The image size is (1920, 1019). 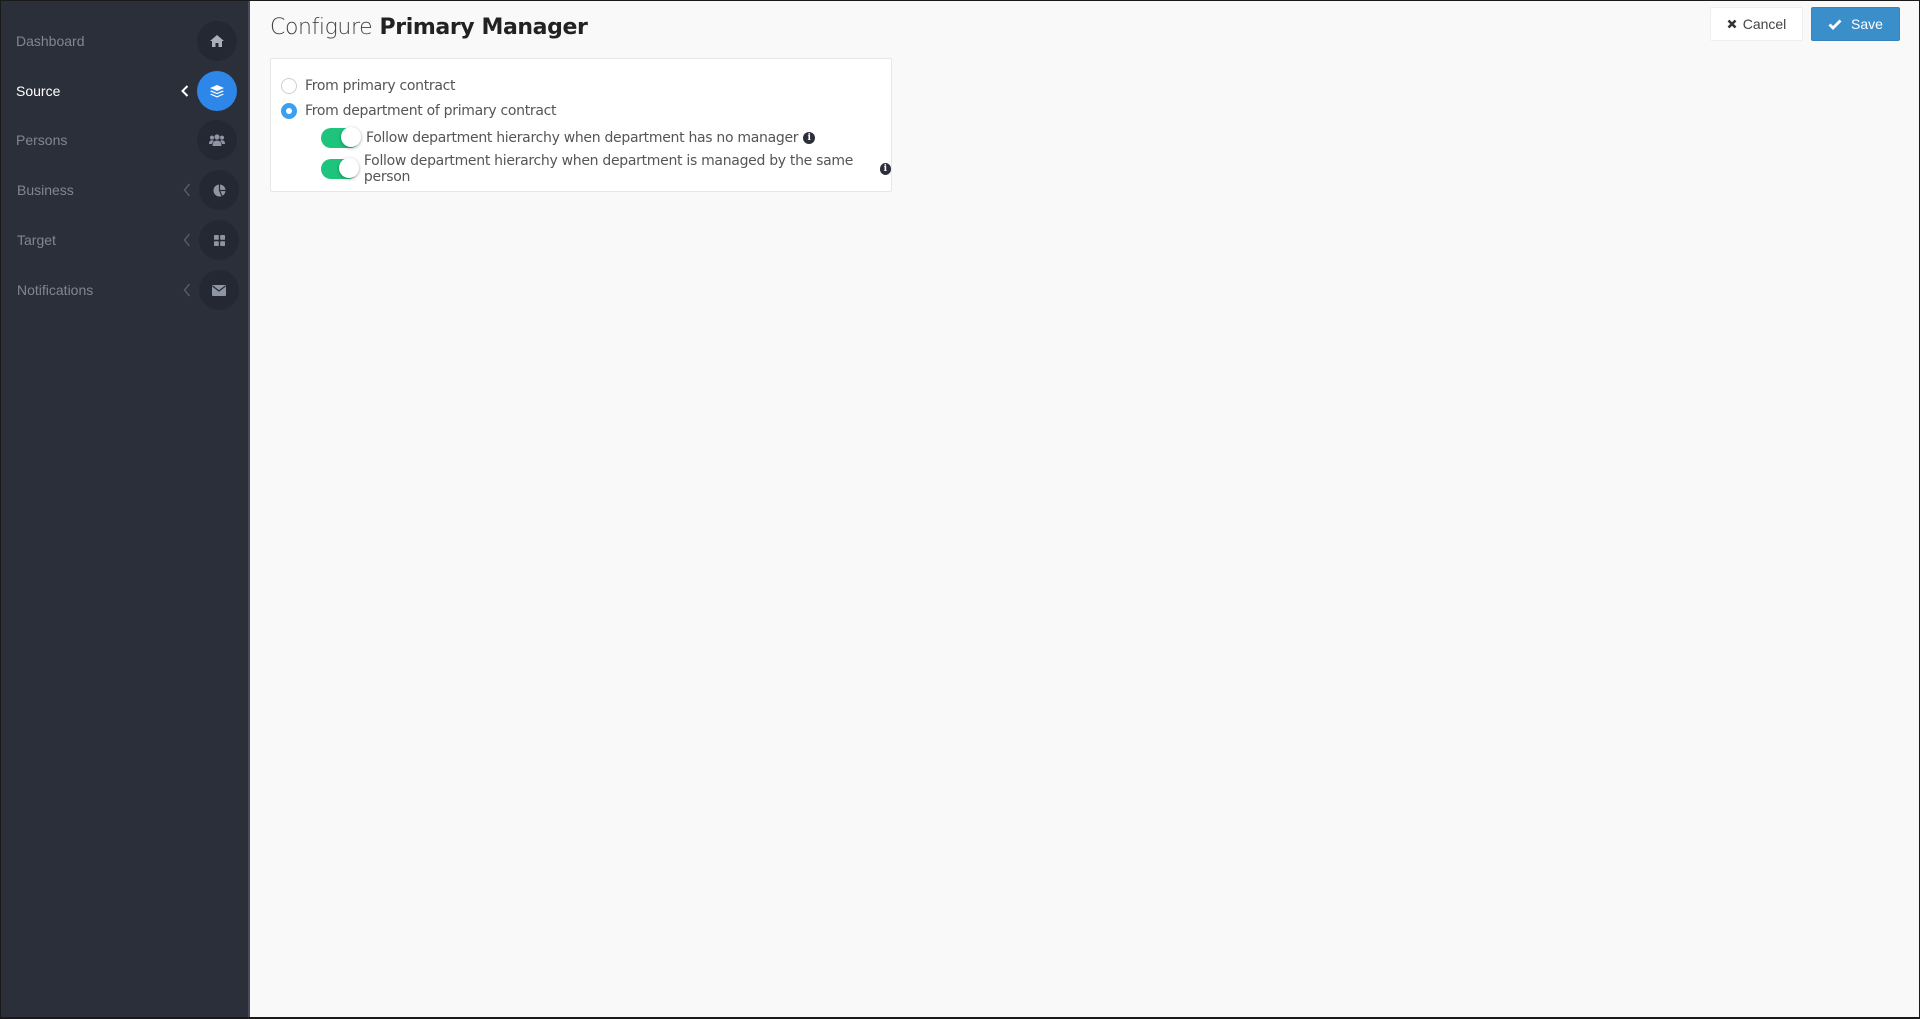 What do you see at coordinates (124, 140) in the screenshot?
I see `sidebar-item-persons: Persons` at bounding box center [124, 140].